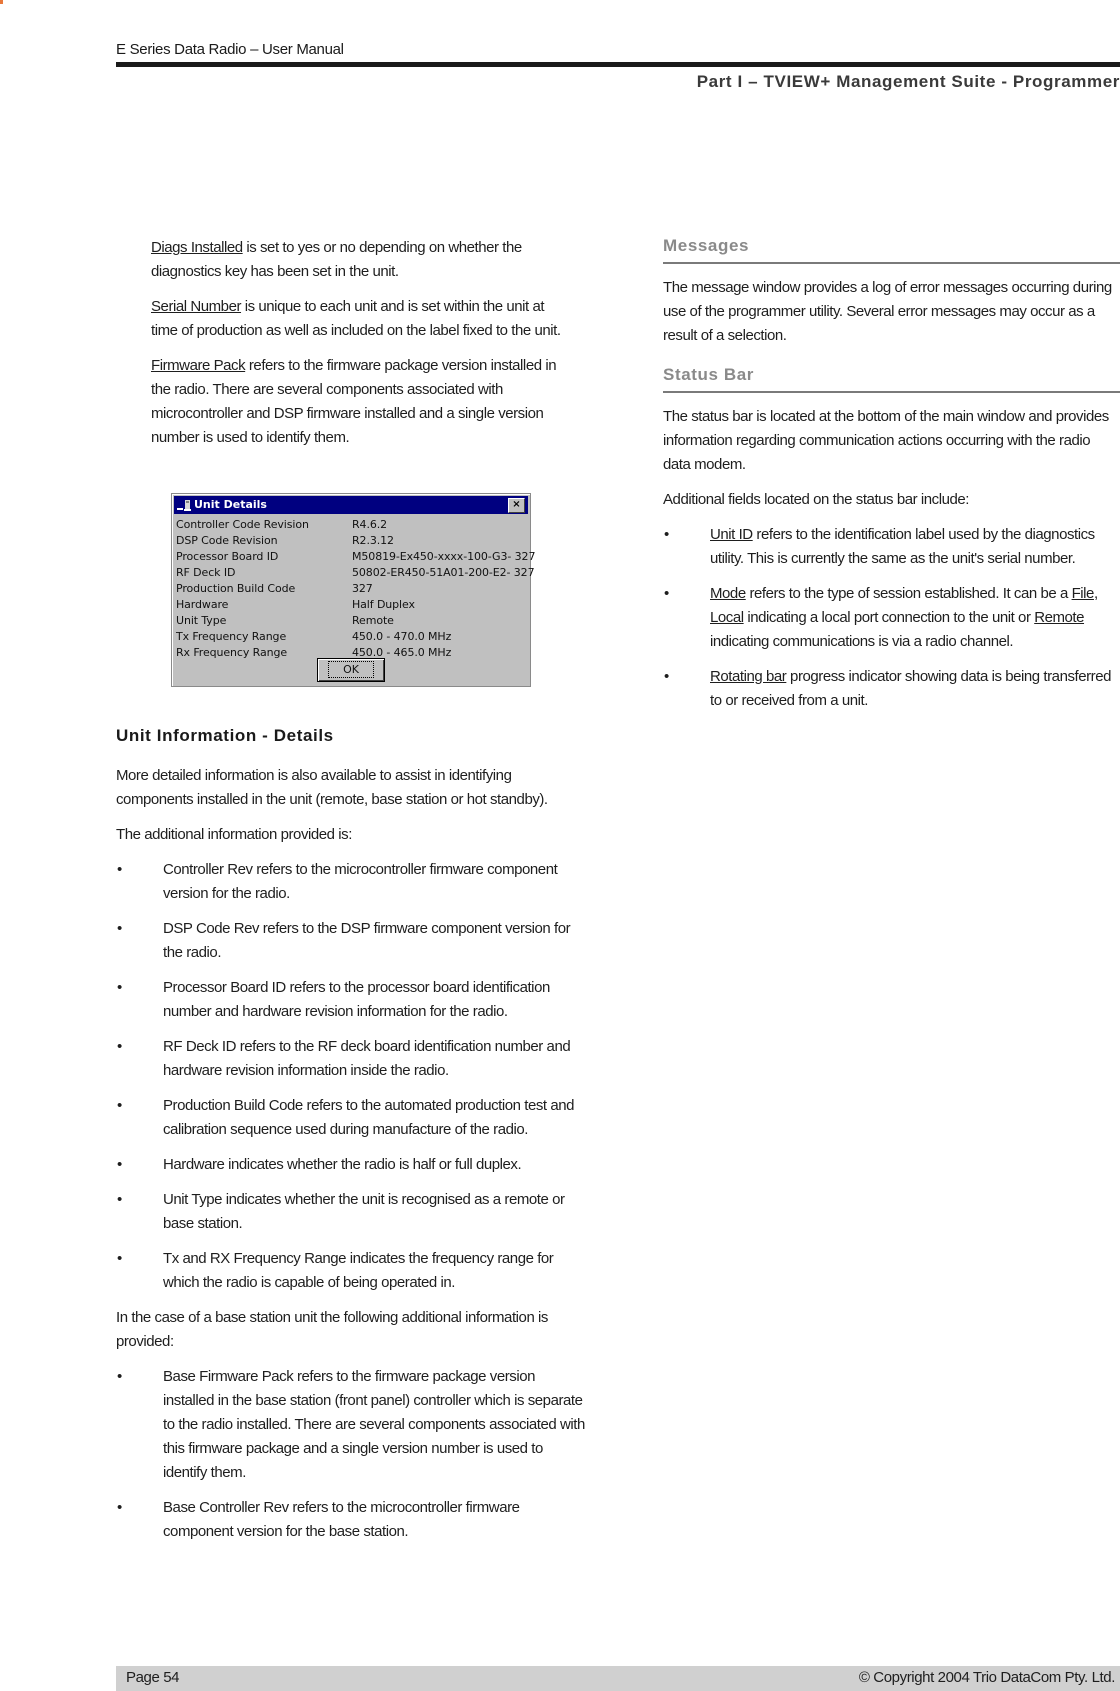  What do you see at coordinates (373, 620) in the screenshot?
I see `detail-value: Remote` at bounding box center [373, 620].